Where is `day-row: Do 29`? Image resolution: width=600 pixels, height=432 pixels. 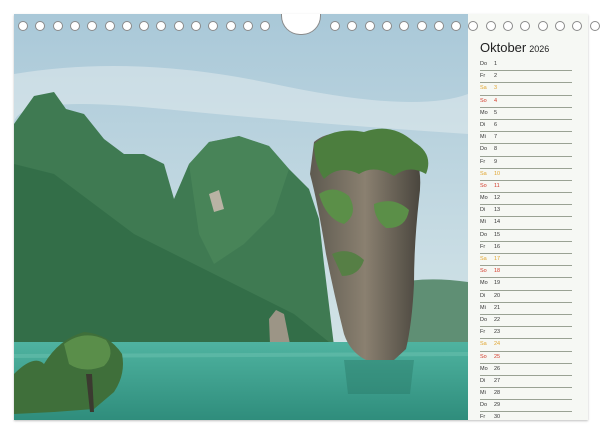 day-row: Do 29 is located at coordinates (526, 406).